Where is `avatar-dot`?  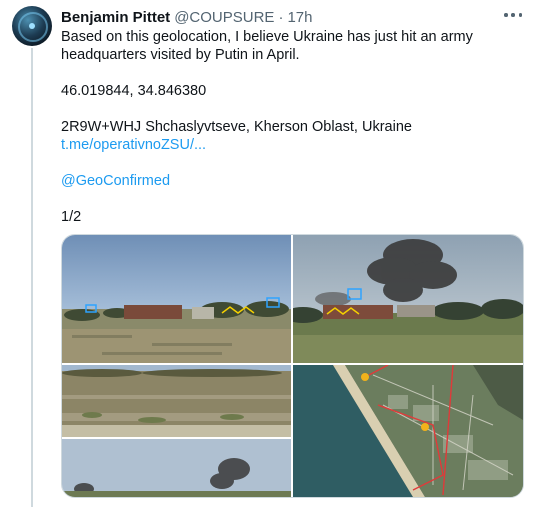 avatar-dot is located at coordinates (32, 26).